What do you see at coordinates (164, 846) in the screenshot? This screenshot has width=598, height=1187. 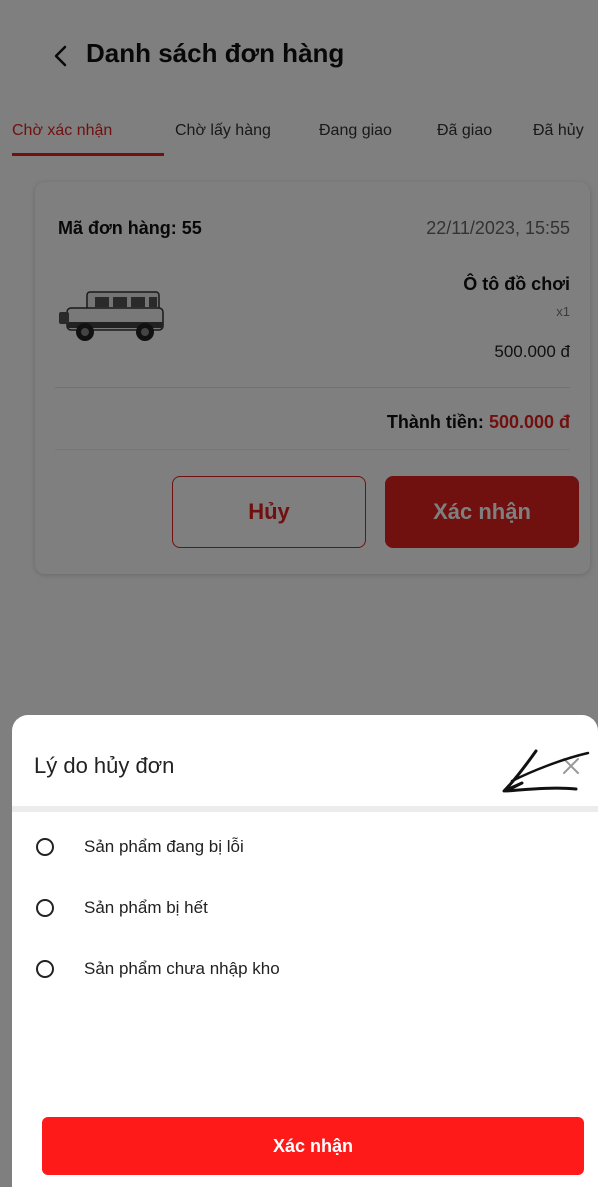 I see `reason-label: Sản phẩm đang bị lỗi` at bounding box center [164, 846].